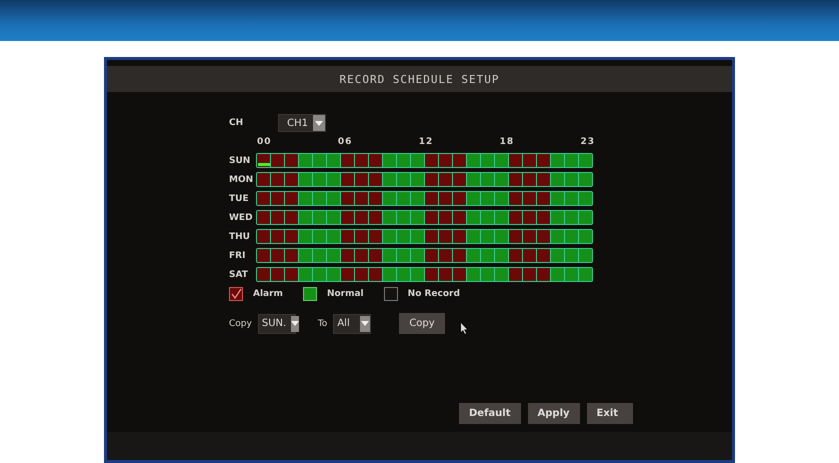 This screenshot has width=839, height=463. I want to click on legend-label: Alarm, so click(268, 294).